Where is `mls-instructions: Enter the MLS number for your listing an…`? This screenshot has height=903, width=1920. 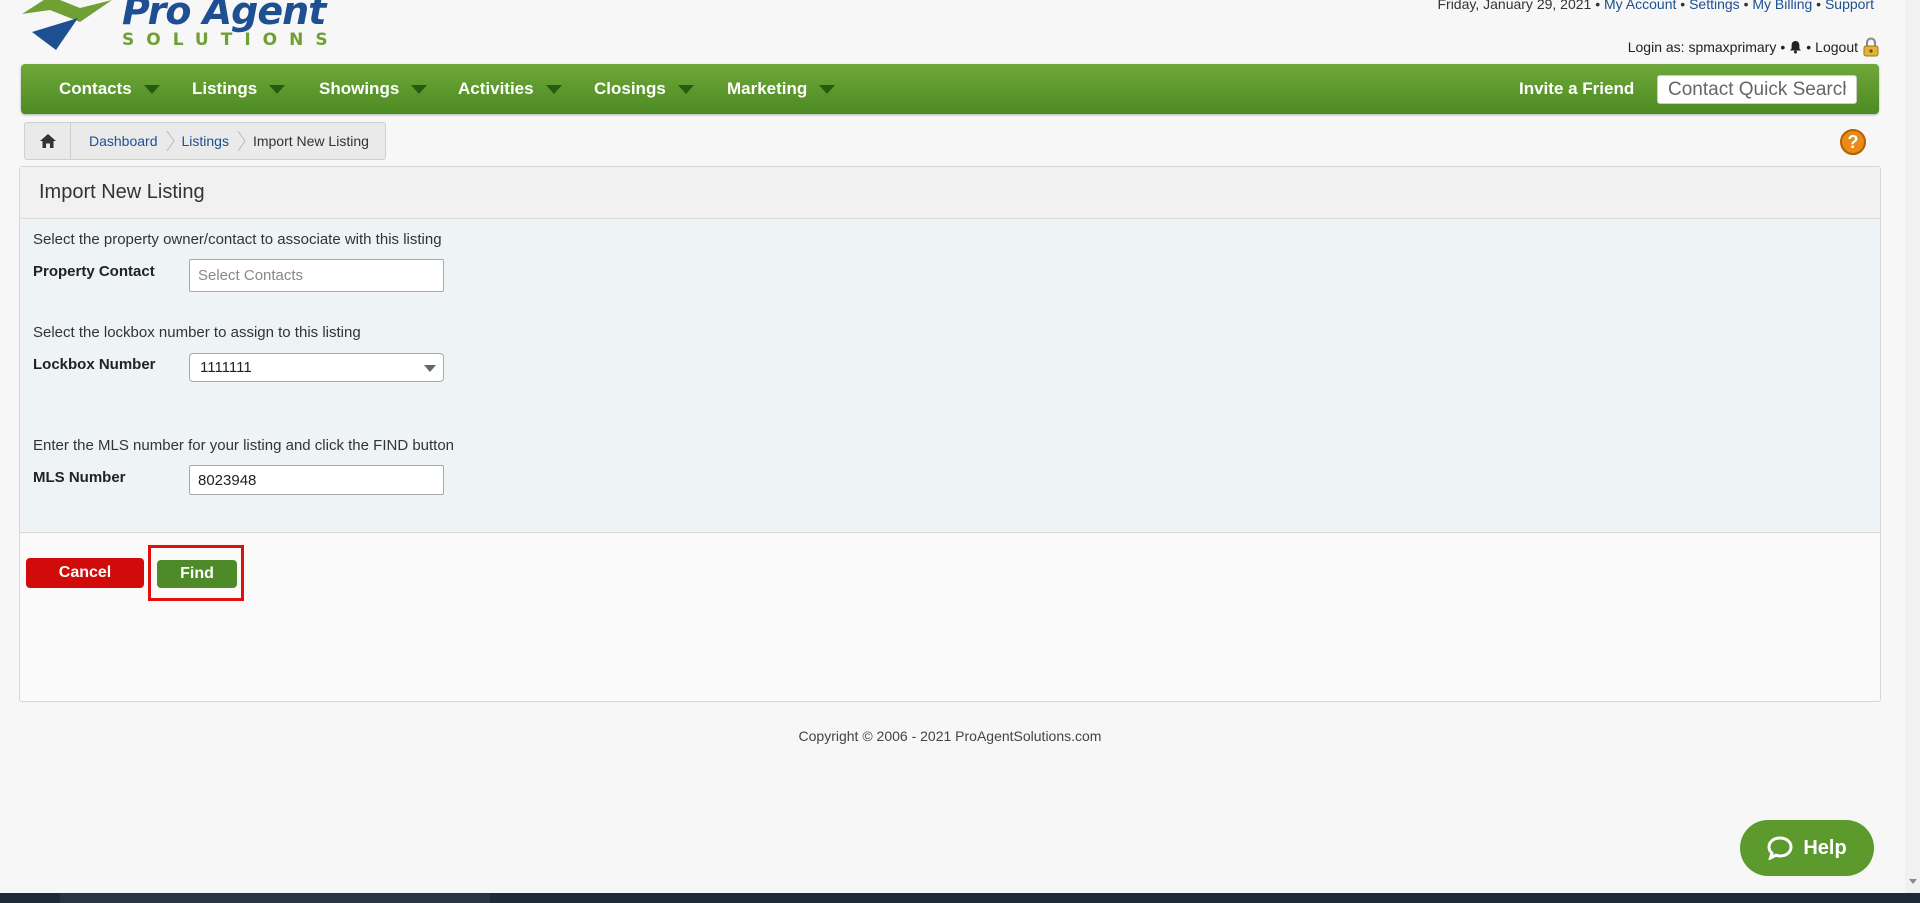
mls-instructions: Enter the MLS number for your listing an… is located at coordinates (244, 445).